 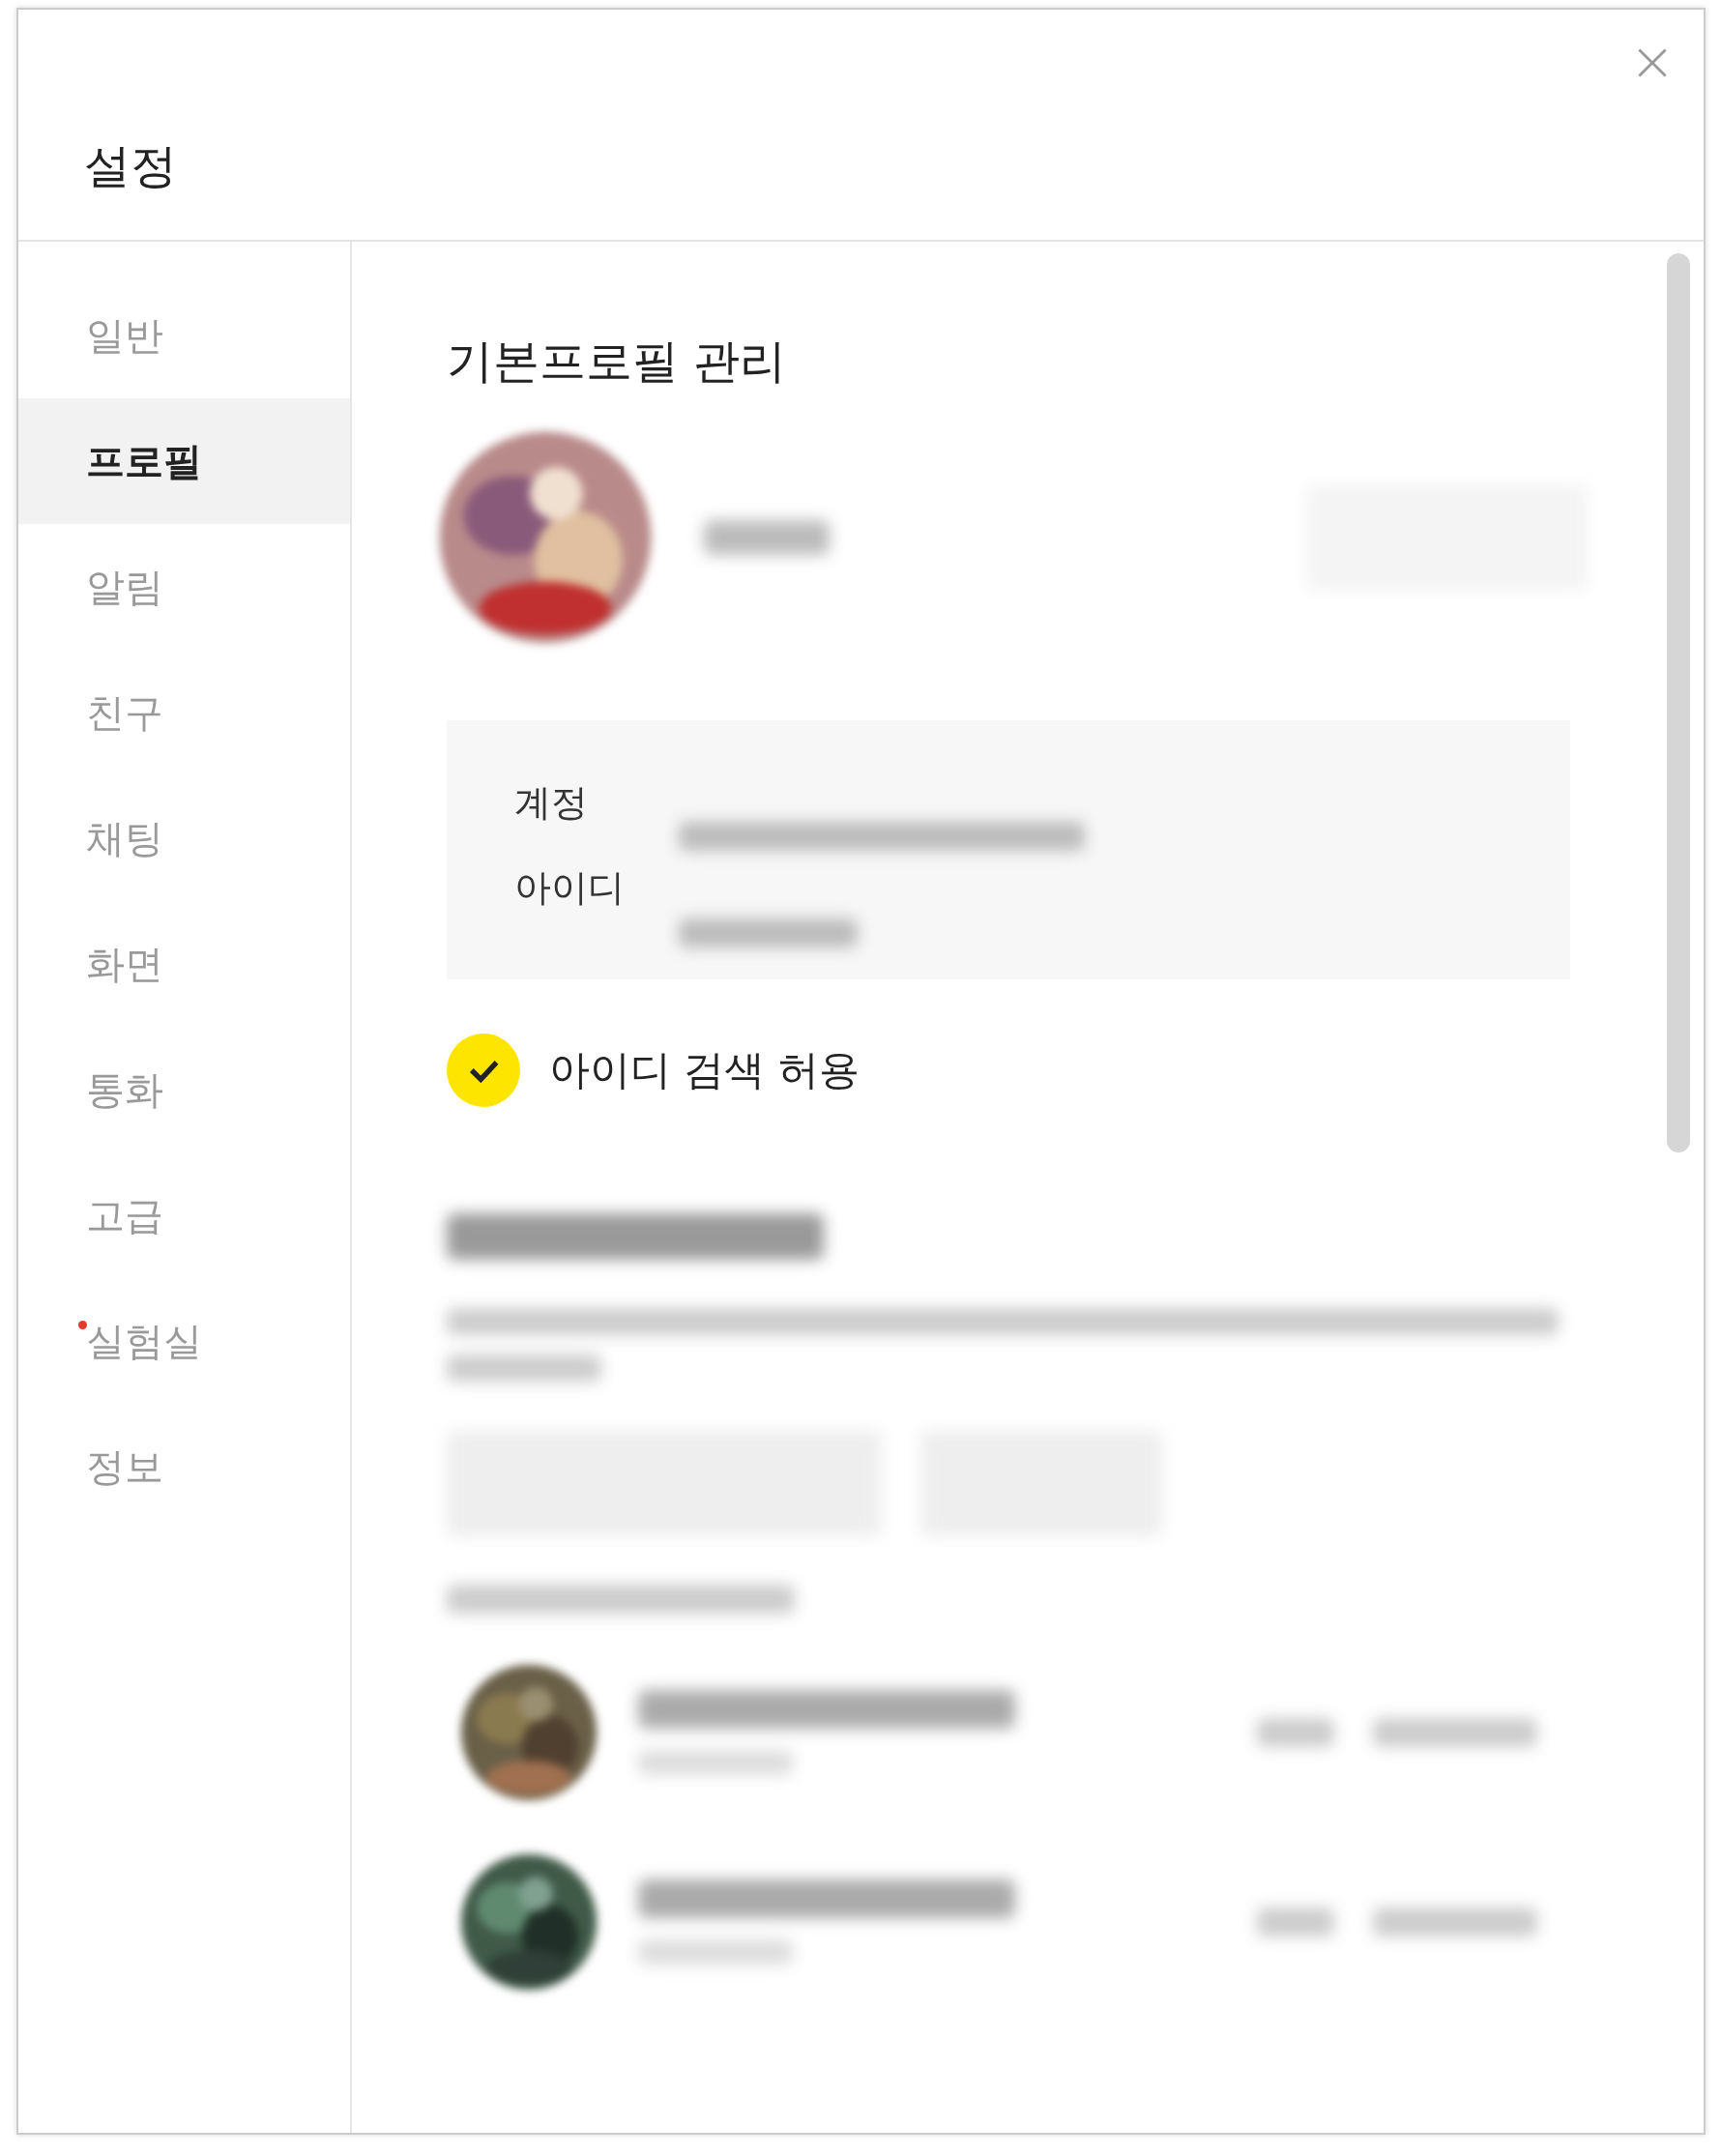 I want to click on sidebar-item: 알림, so click(x=184, y=587).